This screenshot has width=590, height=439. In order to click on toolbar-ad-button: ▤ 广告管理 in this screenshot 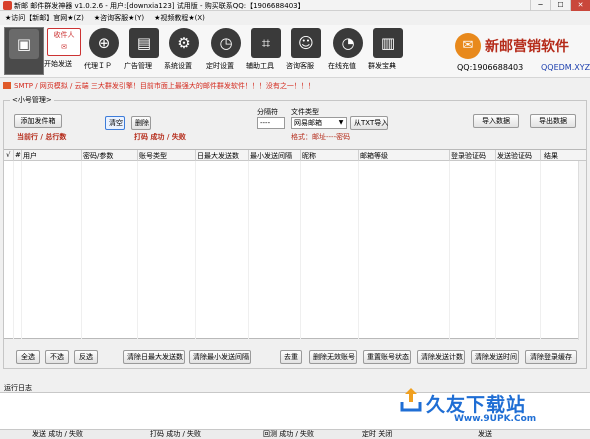, I will do `click(144, 51)`.